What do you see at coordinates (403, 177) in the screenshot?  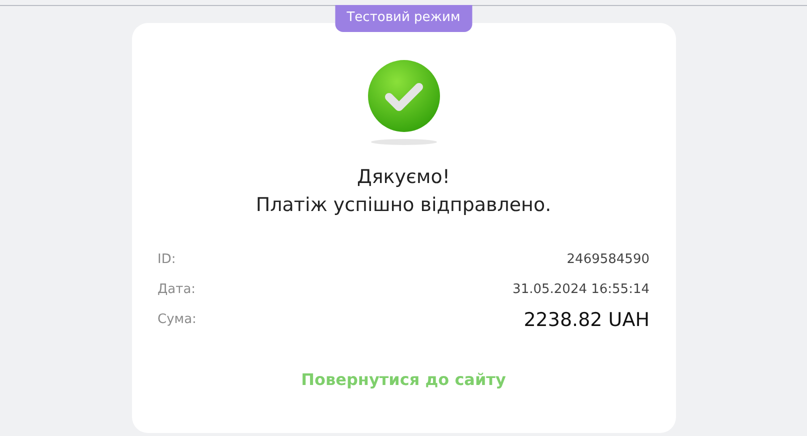 I see `title-text: Дякуємо!` at bounding box center [403, 177].